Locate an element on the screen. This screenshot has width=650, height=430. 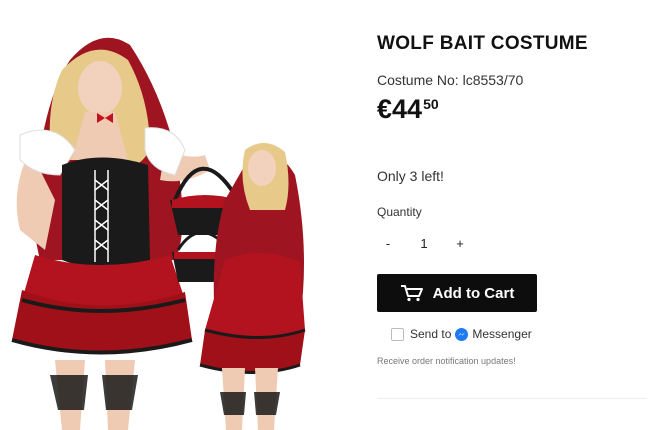
price-whole: €44 is located at coordinates (400, 109).